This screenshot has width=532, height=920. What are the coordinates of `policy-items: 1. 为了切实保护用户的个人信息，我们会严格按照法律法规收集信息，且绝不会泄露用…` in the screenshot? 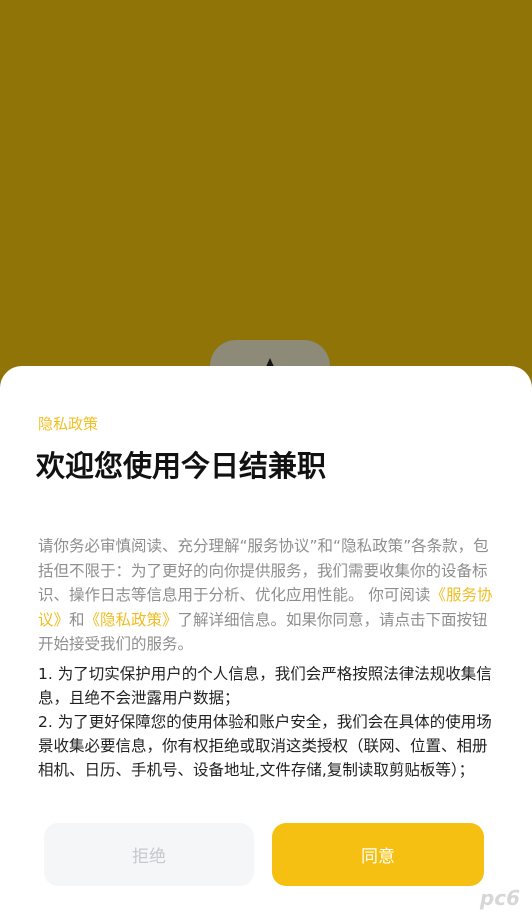 It's located at (270, 722).